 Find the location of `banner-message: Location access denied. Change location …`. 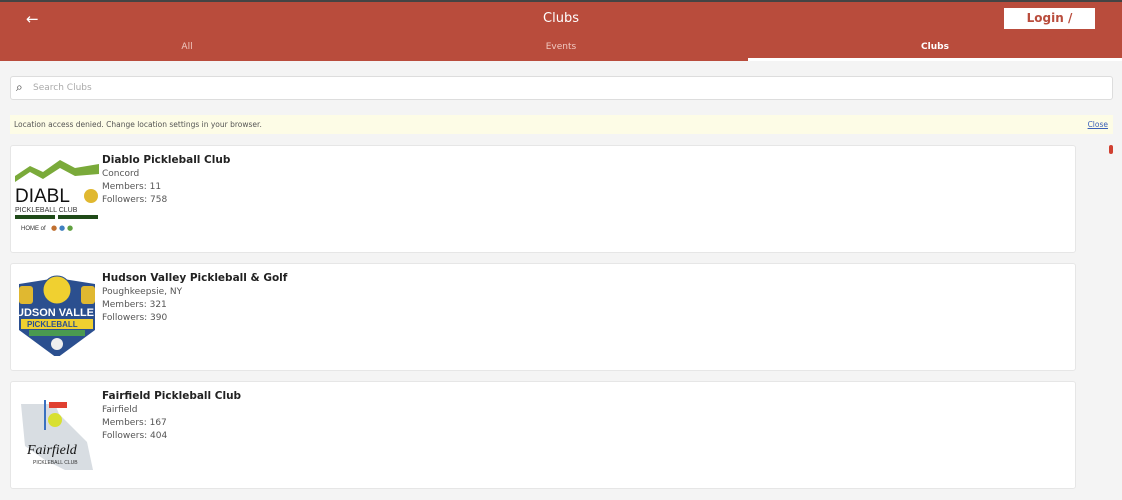

banner-message: Location access denied. Change location … is located at coordinates (138, 124).